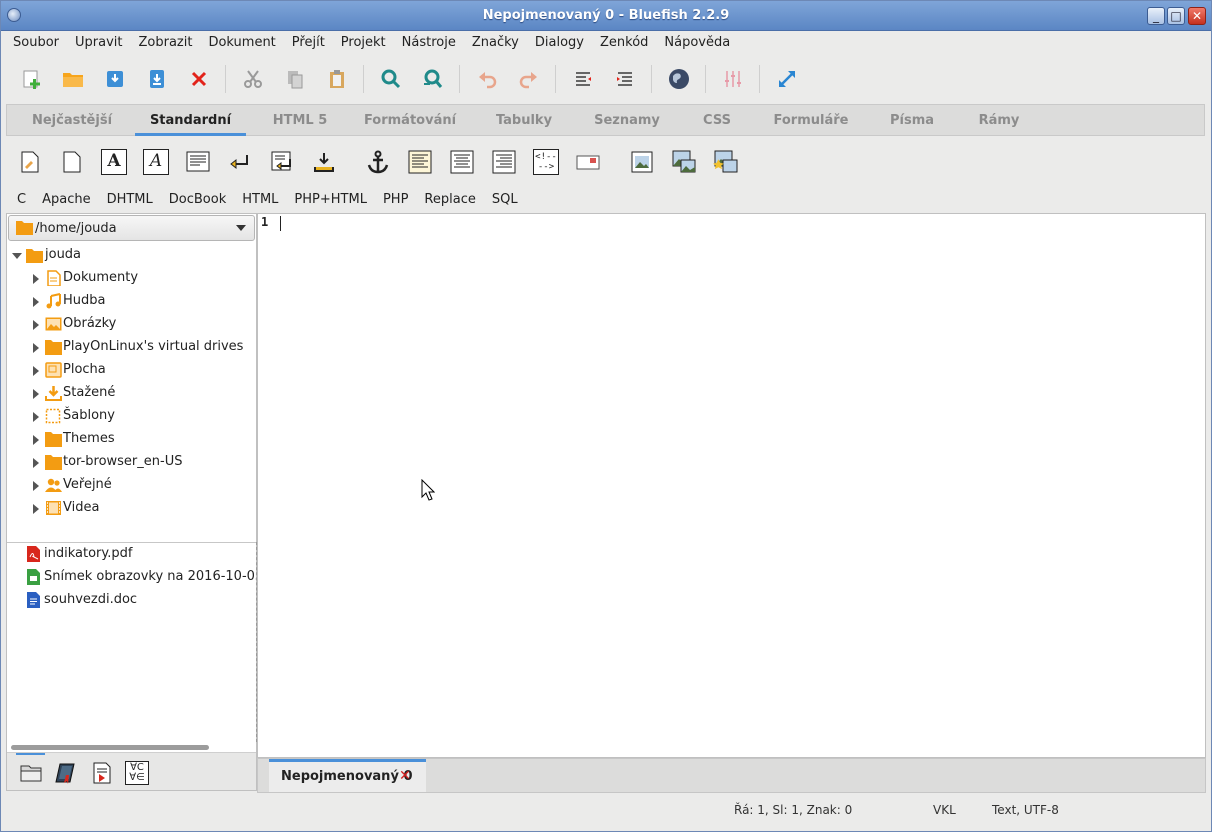 Image resolution: width=1212 pixels, height=832 pixels. What do you see at coordinates (717, 120) in the screenshot?
I see `tab-css: CSS` at bounding box center [717, 120].